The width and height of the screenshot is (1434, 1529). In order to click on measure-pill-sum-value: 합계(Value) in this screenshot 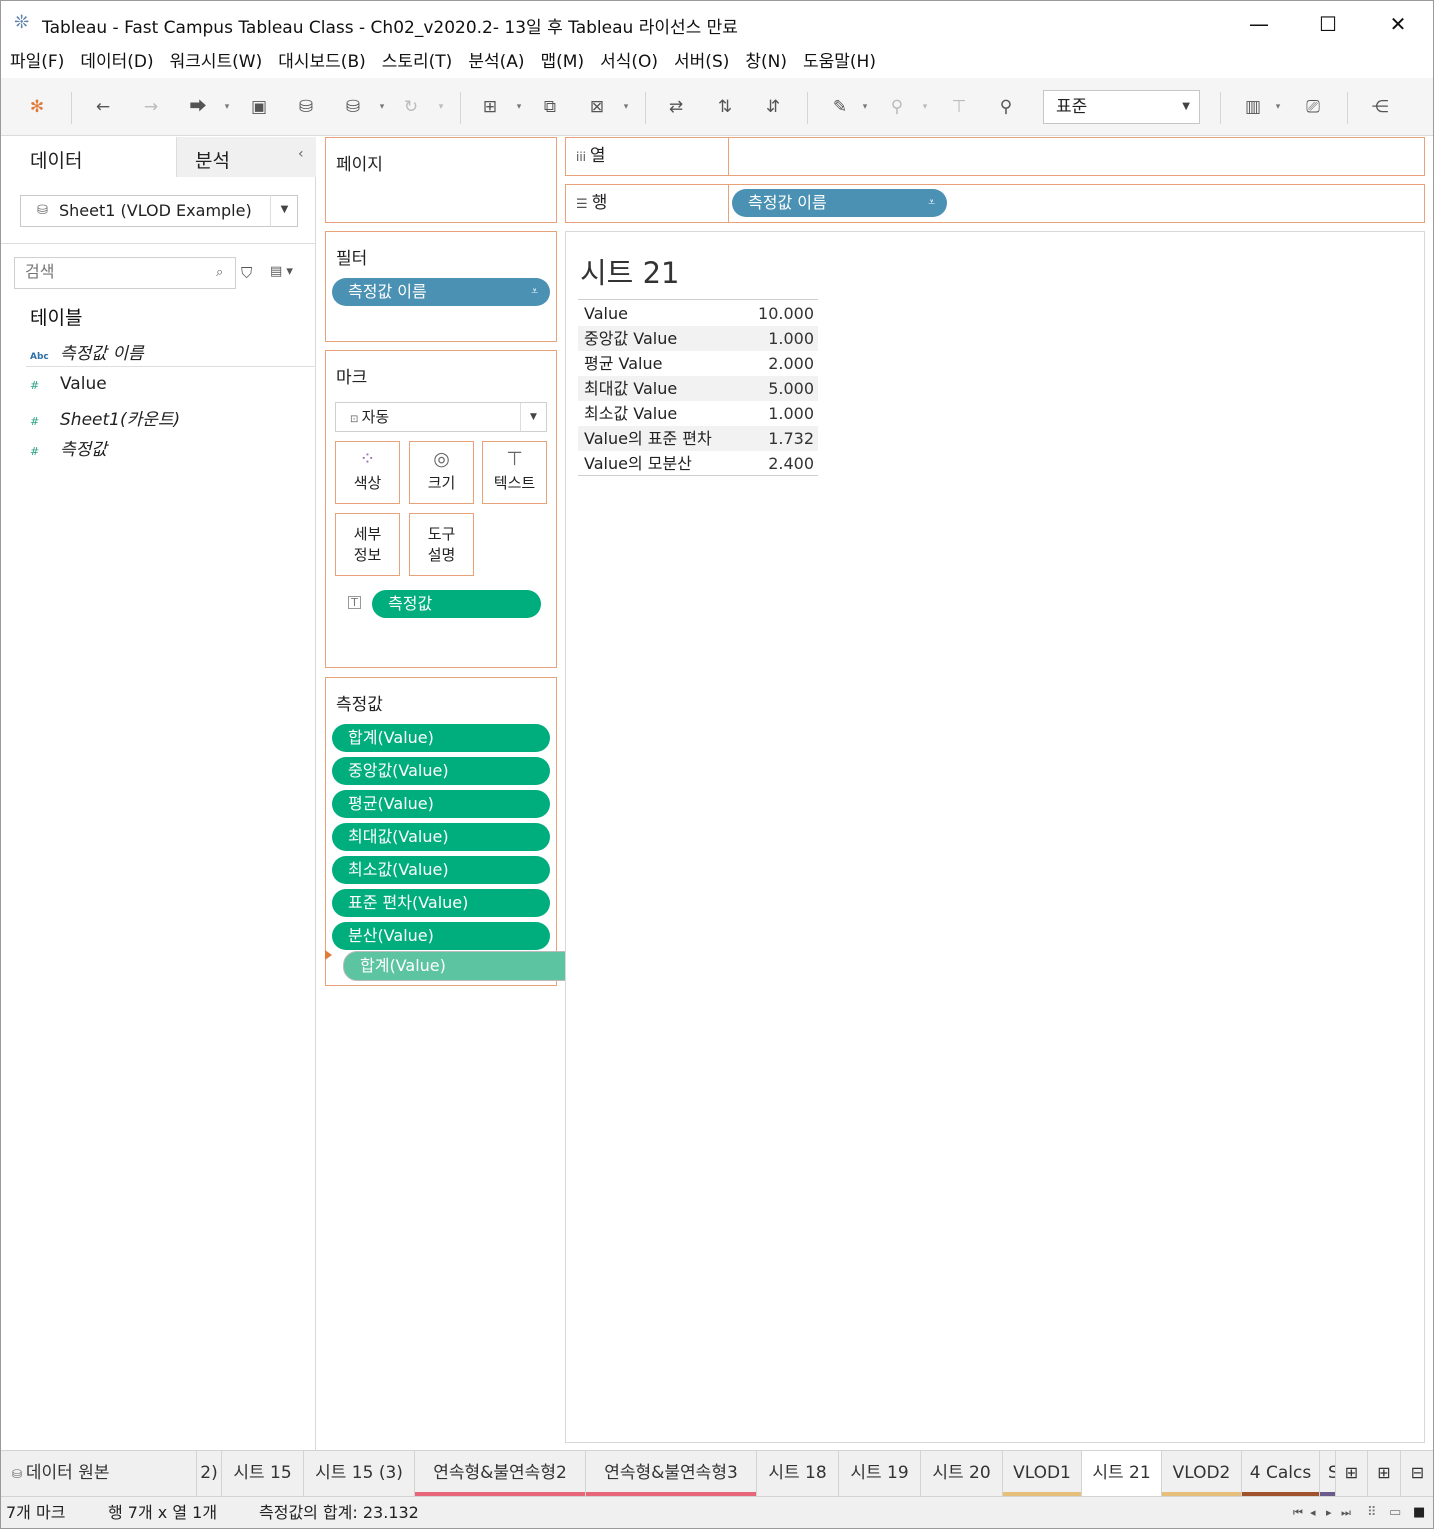, I will do `click(441, 738)`.